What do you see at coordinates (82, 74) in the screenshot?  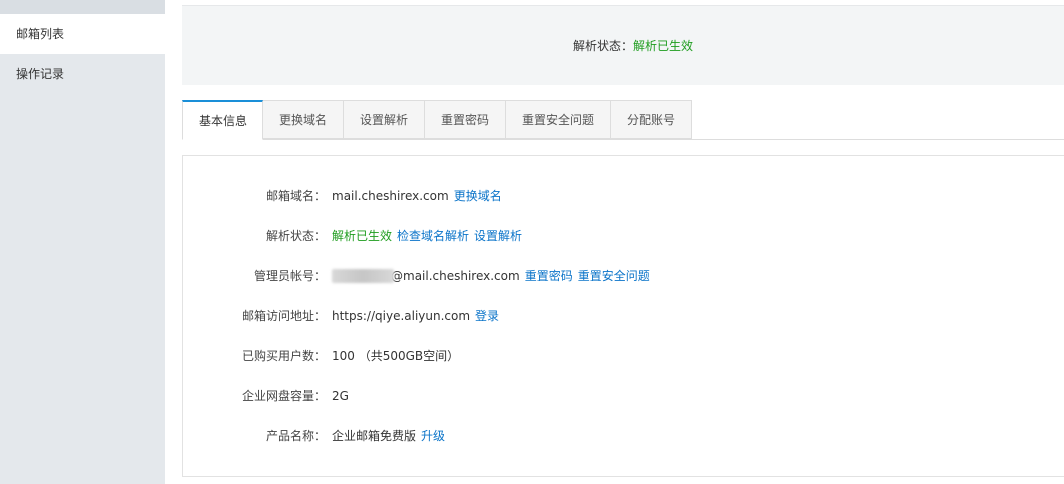 I see `sidebar-item-operation-log: 操作记录` at bounding box center [82, 74].